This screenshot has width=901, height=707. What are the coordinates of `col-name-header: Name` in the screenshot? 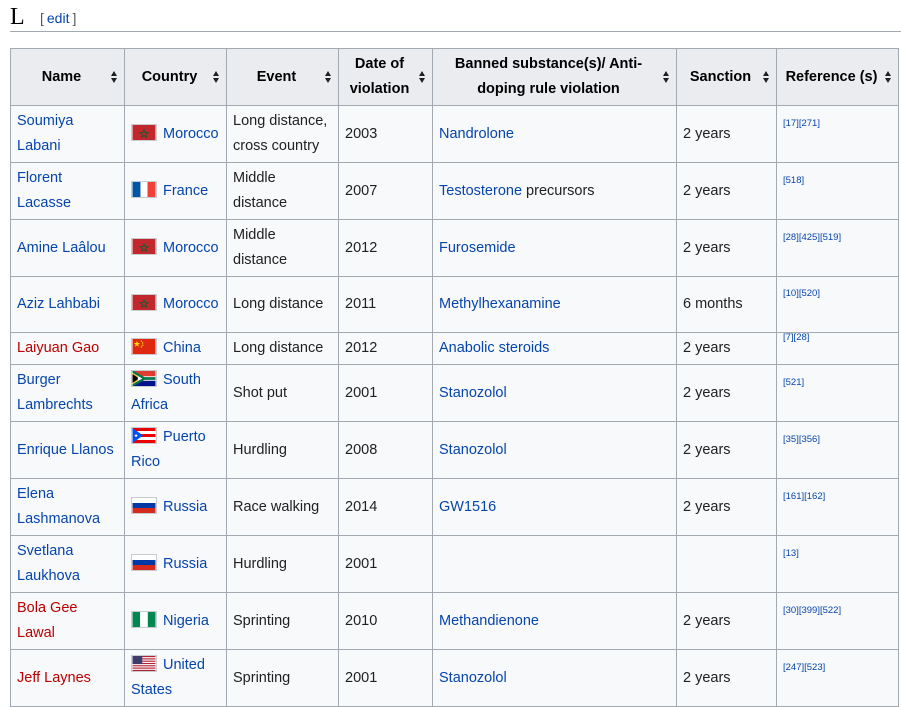 It's located at (67, 77).